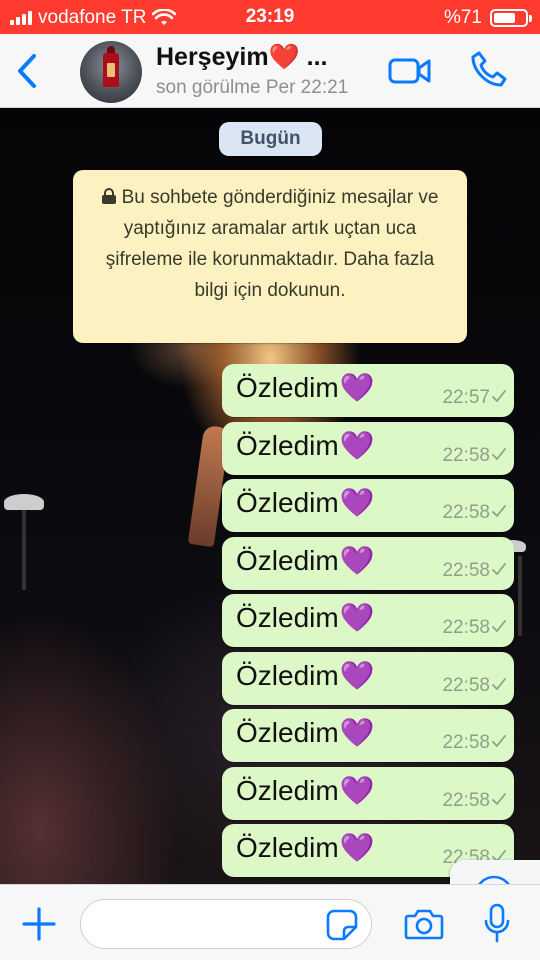 Image resolution: width=540 pixels, height=960 pixels. I want to click on sticker-icon, so click(342, 925).